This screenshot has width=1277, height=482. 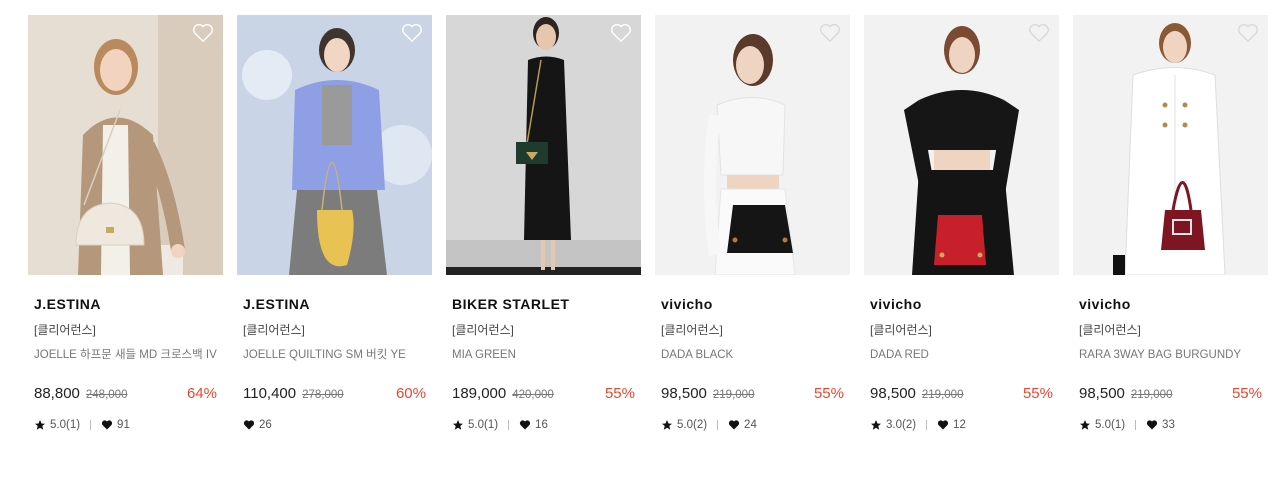 I want to click on sale-price: 110,400, so click(x=270, y=393).